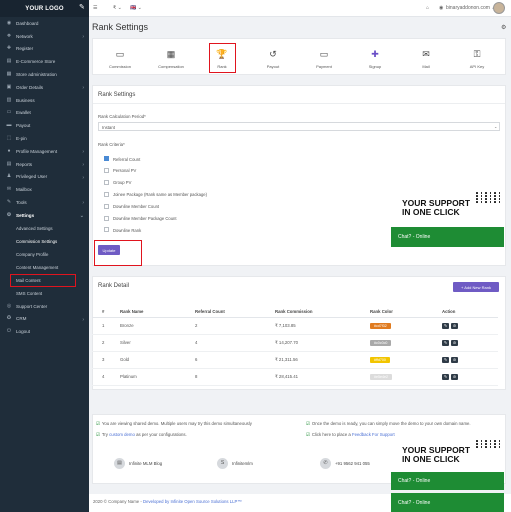  What do you see at coordinates (406, 326) in the screenshot?
I see `color-cell: #cd7f32` at bounding box center [406, 326].